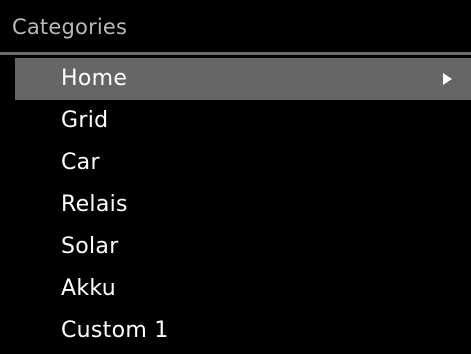 The width and height of the screenshot is (471, 354). What do you see at coordinates (235, 53) in the screenshot?
I see `header-divider` at bounding box center [235, 53].